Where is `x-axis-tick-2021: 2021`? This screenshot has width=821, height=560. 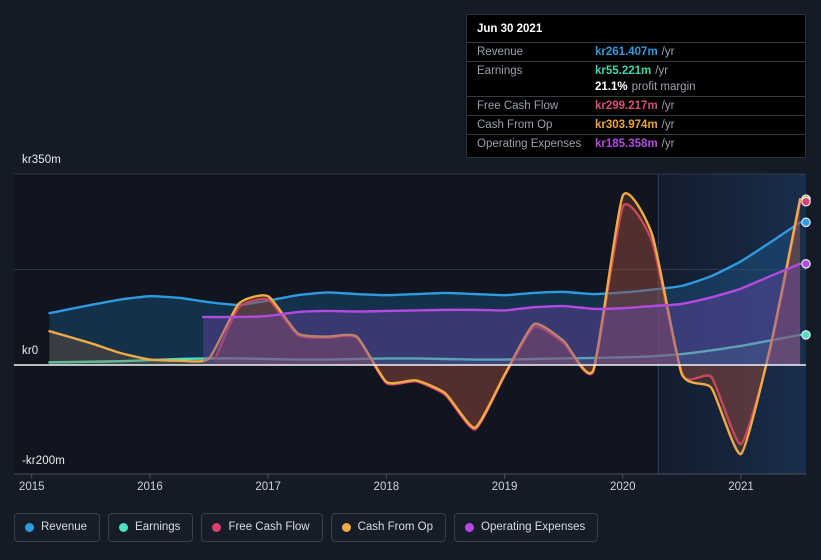 x-axis-tick-2021: 2021 is located at coordinates (741, 487).